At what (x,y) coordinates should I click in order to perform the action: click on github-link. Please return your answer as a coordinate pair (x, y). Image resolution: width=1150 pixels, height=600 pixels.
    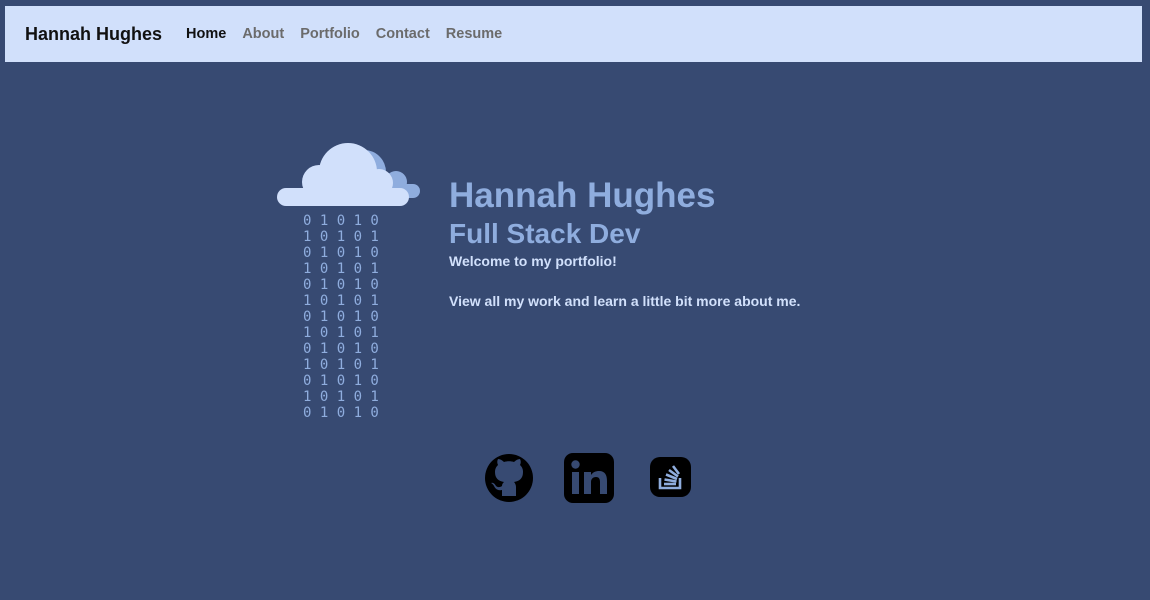
    Looking at the image, I should click on (509, 478).